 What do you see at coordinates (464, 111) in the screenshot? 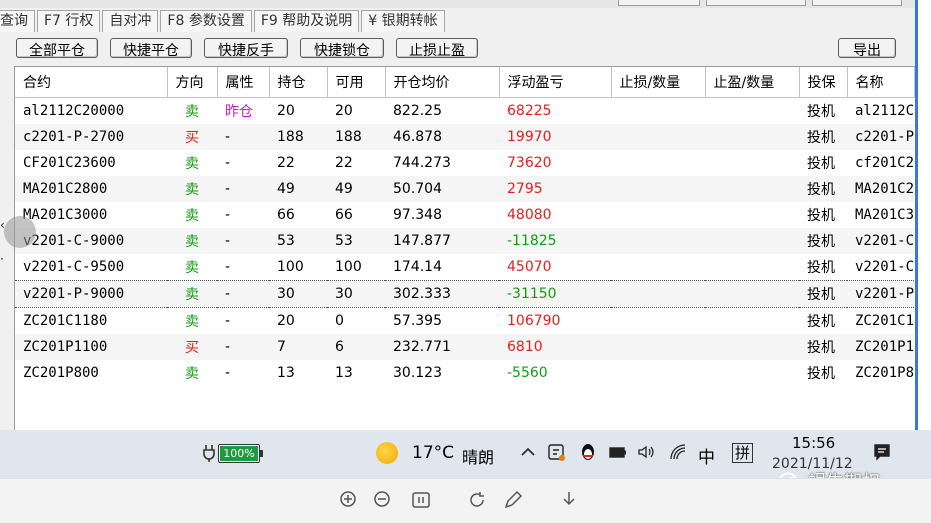
I see `table-row: al2112C20000 卖 昨仓 20 20 822.25 68225 投机 al2112C2` at bounding box center [464, 111].